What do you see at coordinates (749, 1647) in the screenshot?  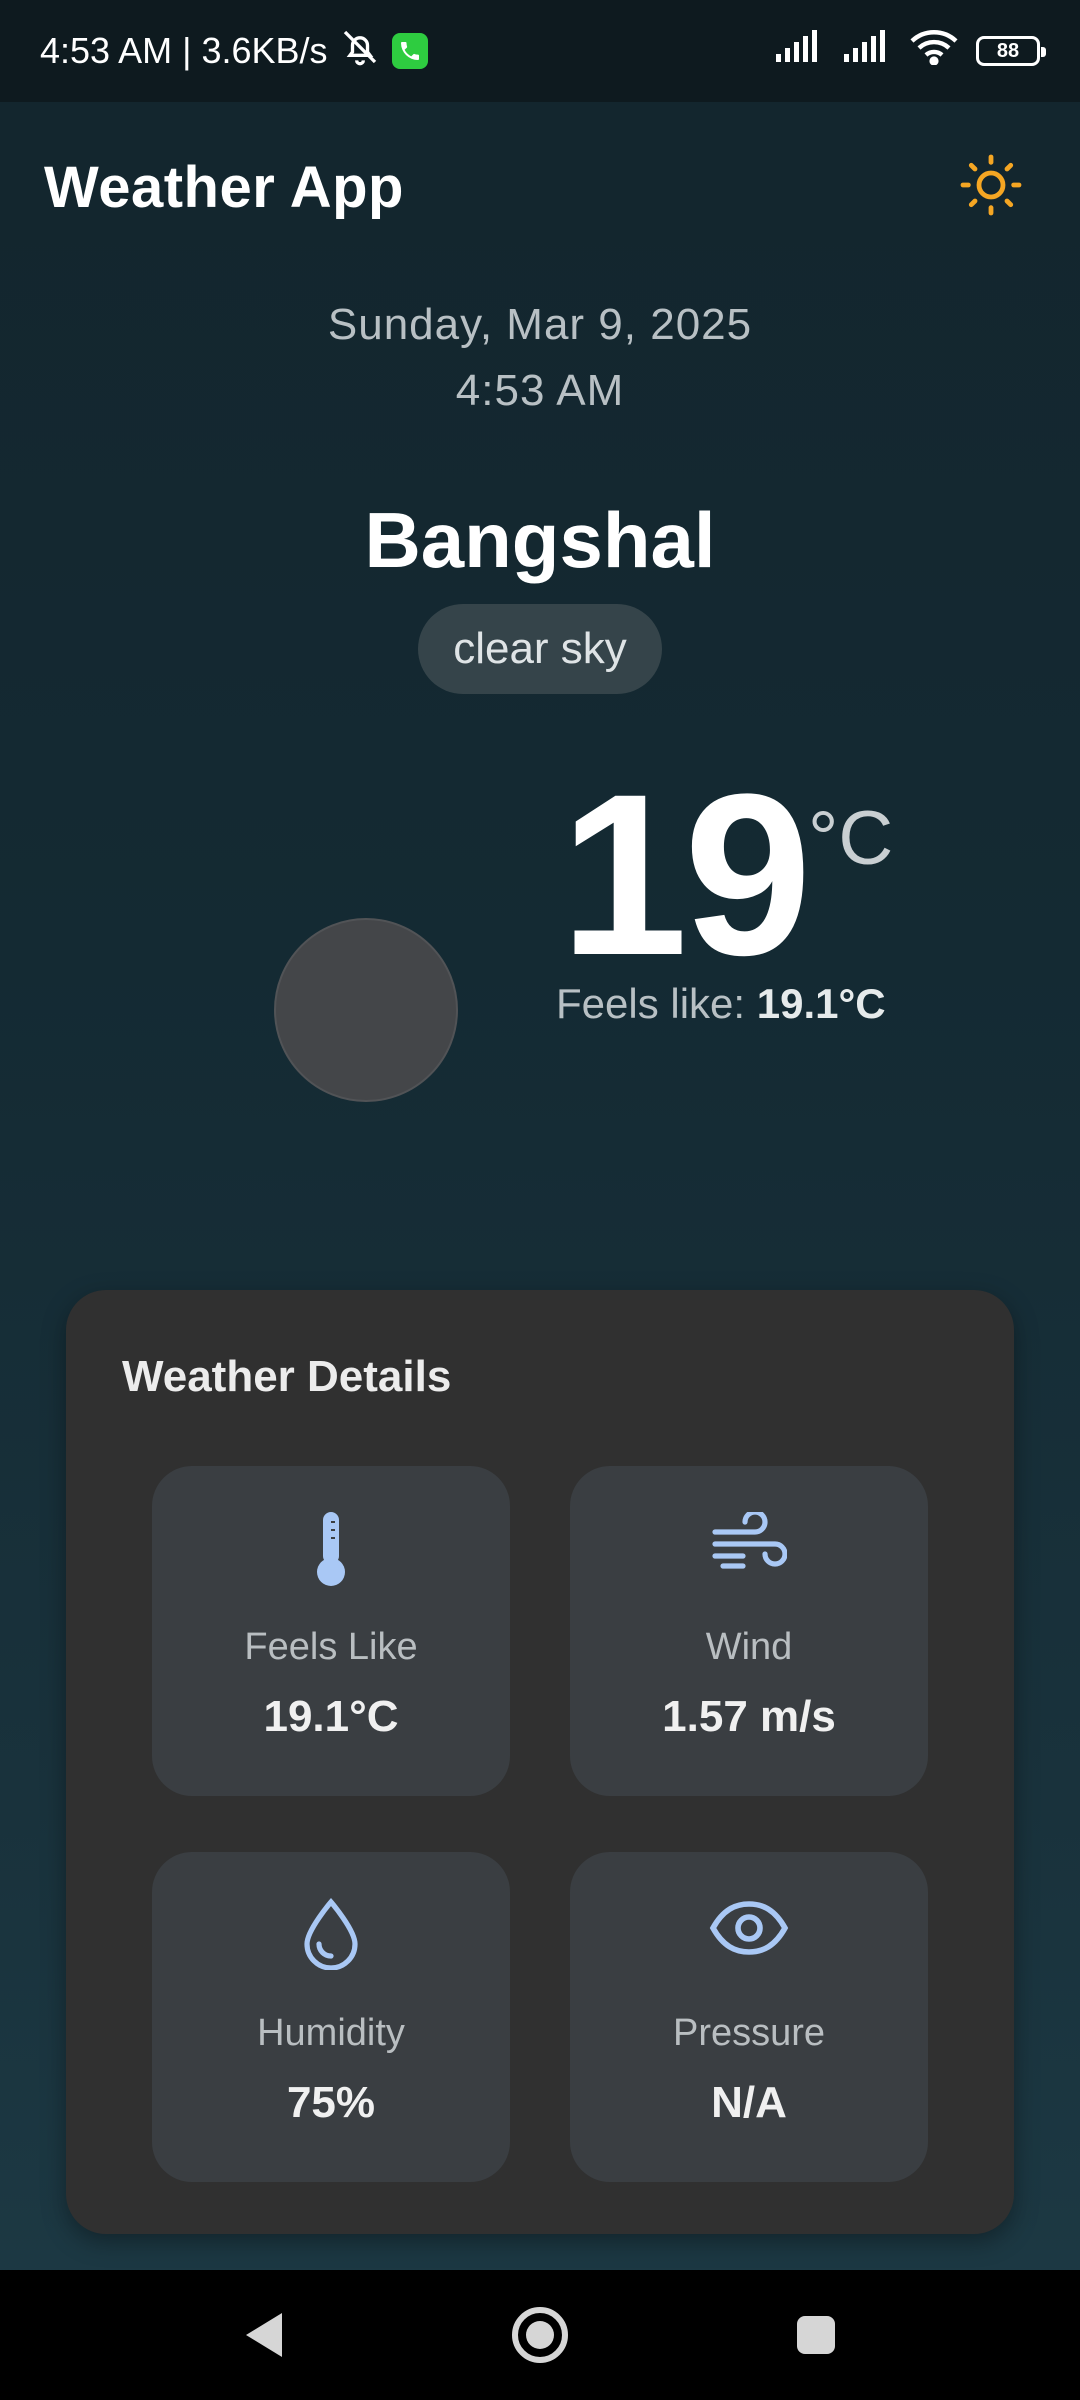 I see `detail-label: Wind` at bounding box center [749, 1647].